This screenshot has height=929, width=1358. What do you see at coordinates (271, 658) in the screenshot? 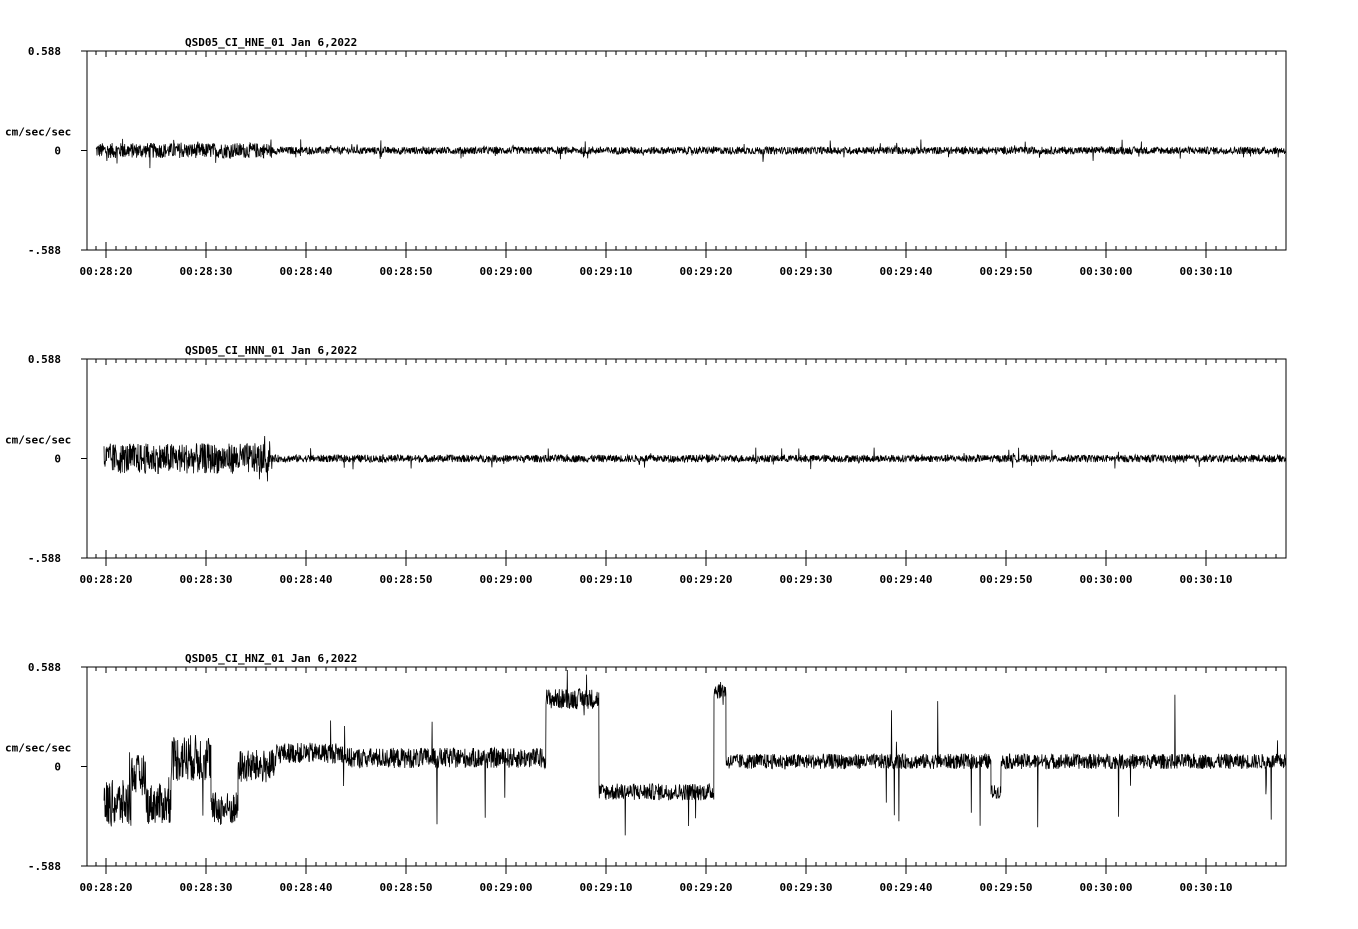
I see `channel-title: QSD05_CI_HNZ_01 Jan 6,2022` at bounding box center [271, 658].